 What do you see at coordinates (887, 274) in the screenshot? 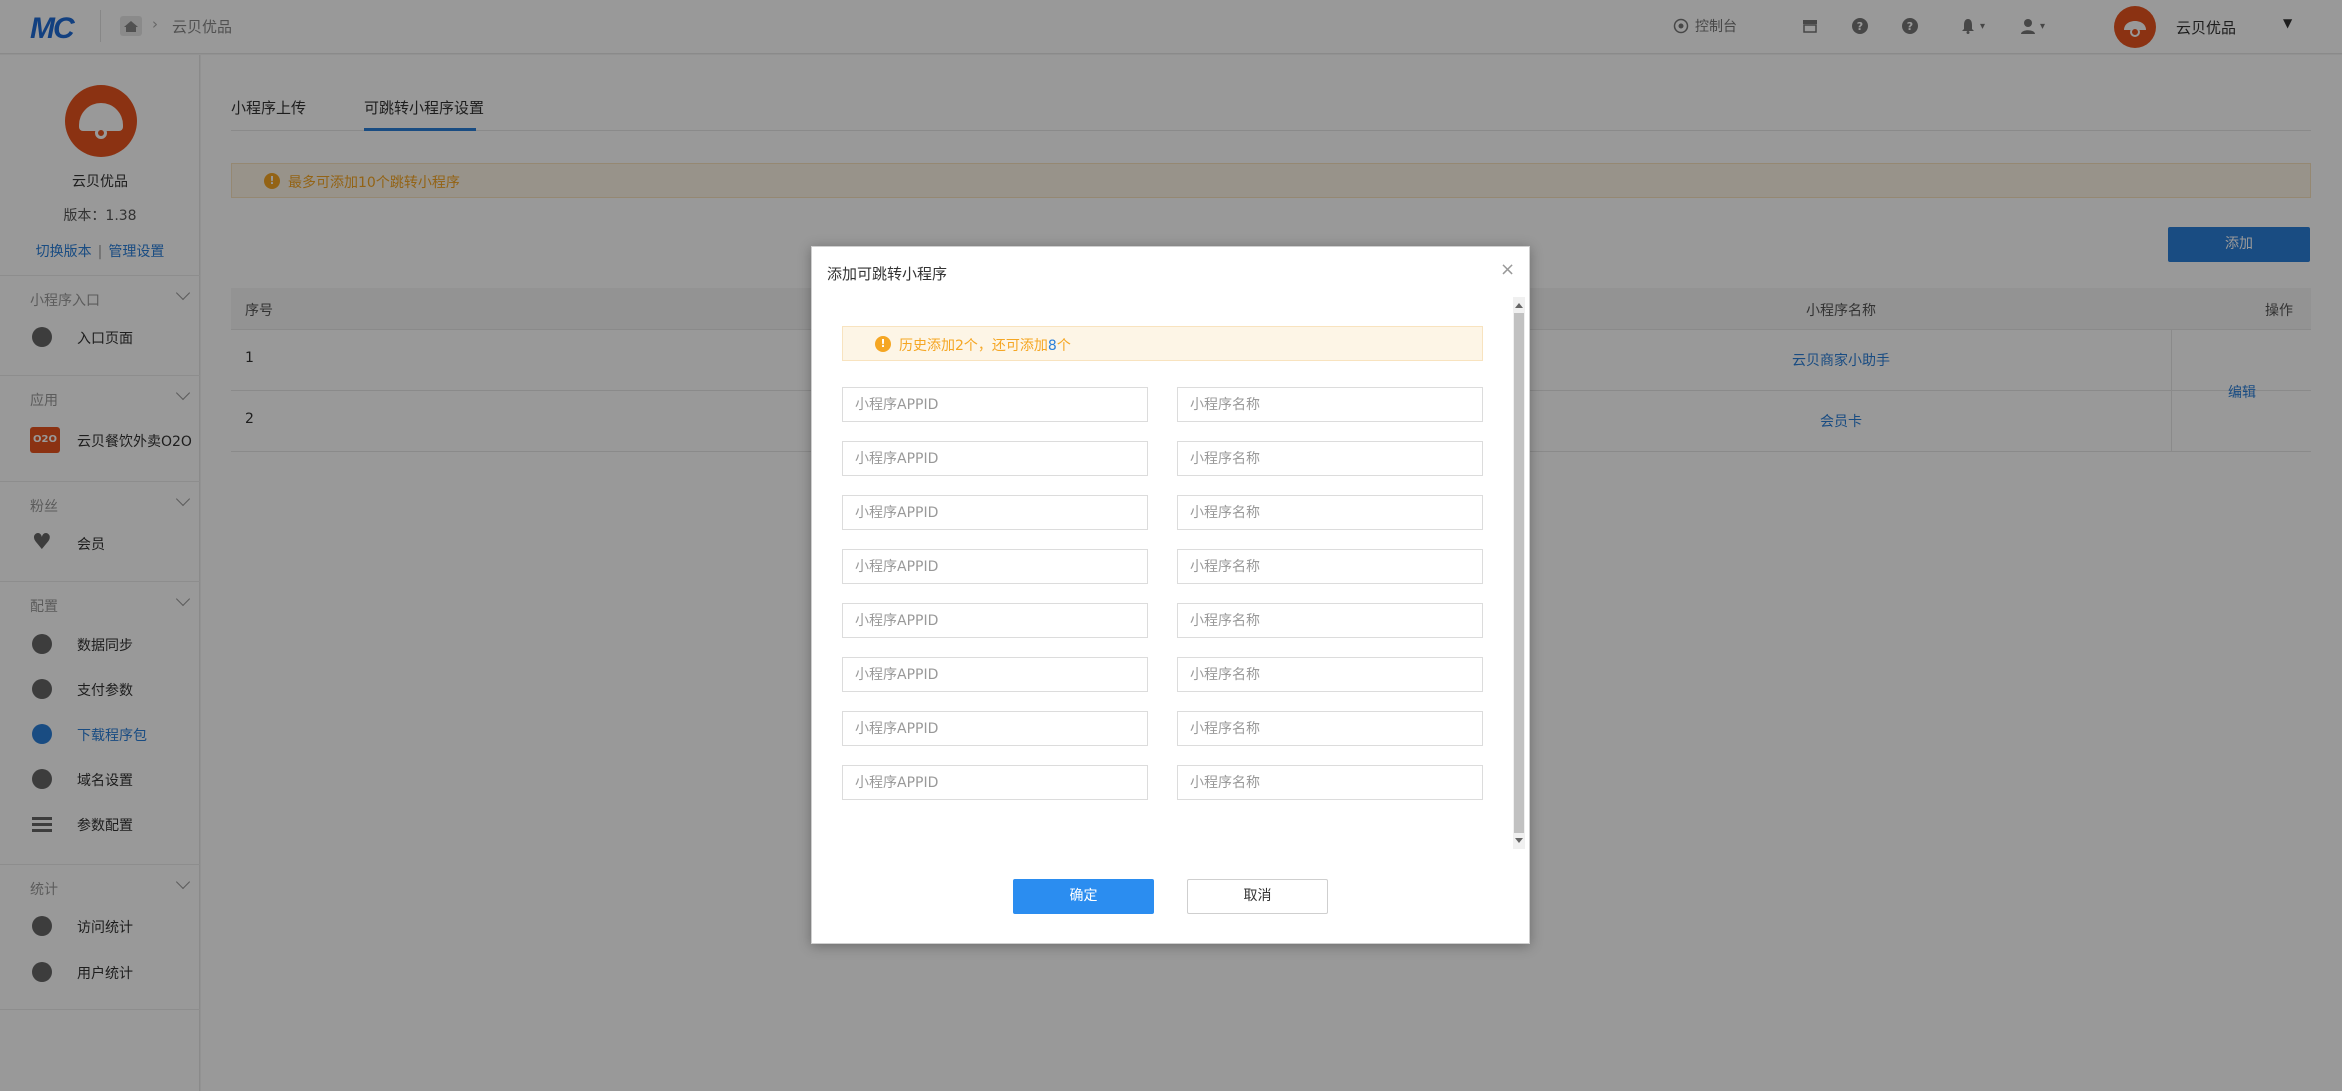
I see `modal-title: 添加可跳转小程序` at bounding box center [887, 274].